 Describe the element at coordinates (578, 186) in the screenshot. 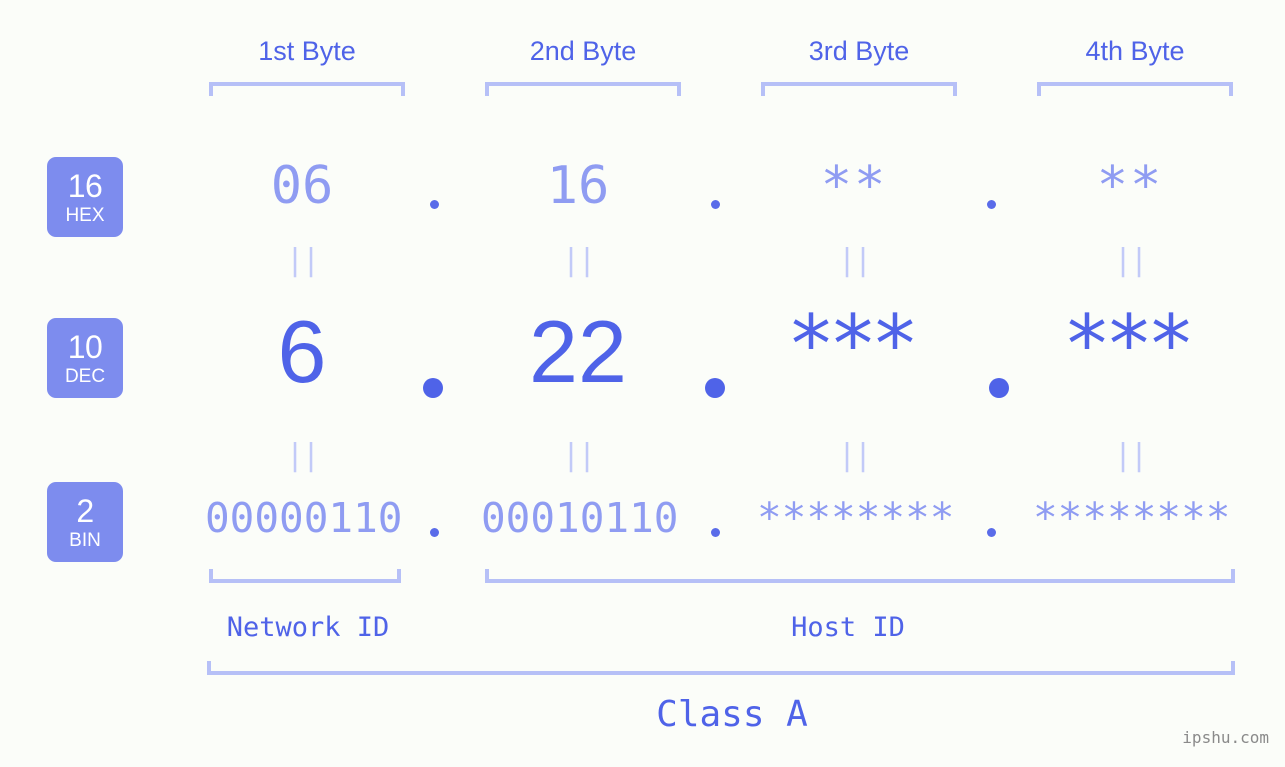

I see `hex-byte-2: 16` at that location.